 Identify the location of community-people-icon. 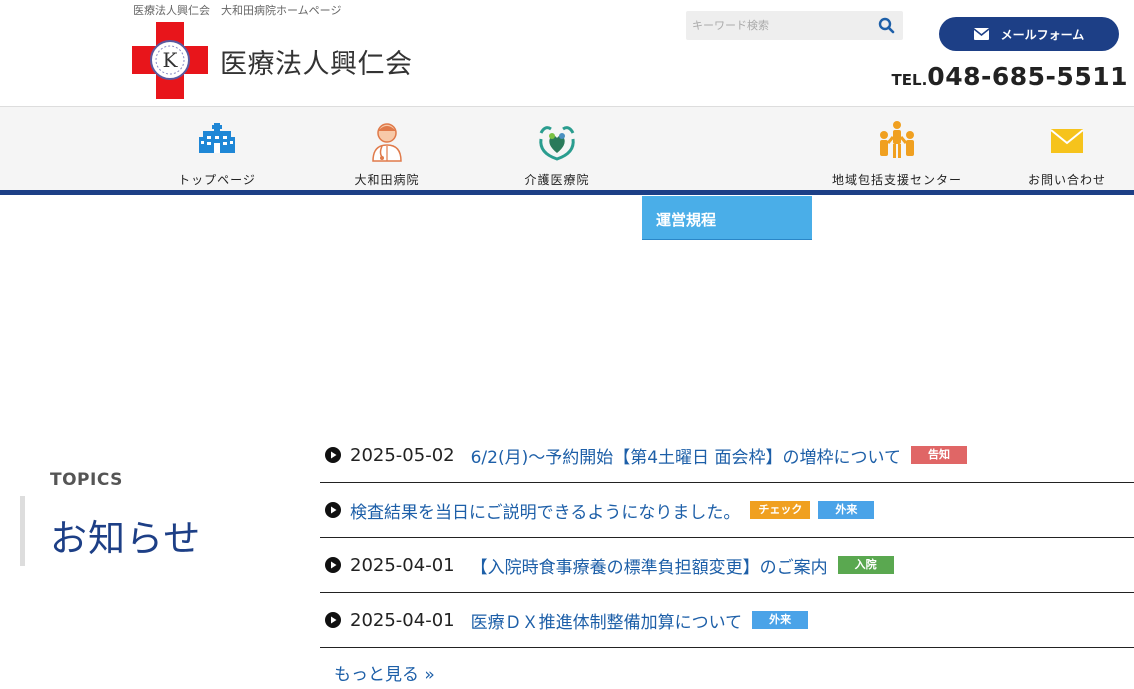
(897, 139).